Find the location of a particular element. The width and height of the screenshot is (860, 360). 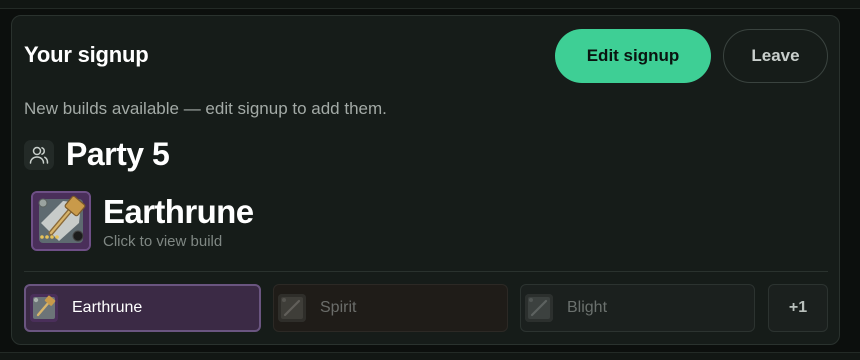

build-hint: Click to view build is located at coordinates (163, 241).